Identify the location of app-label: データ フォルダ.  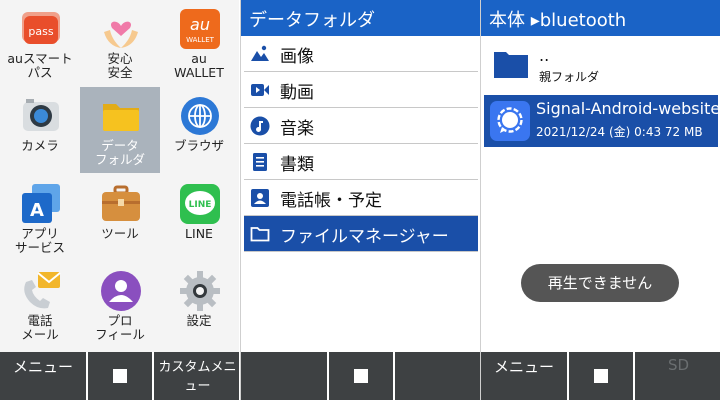
(119, 152).